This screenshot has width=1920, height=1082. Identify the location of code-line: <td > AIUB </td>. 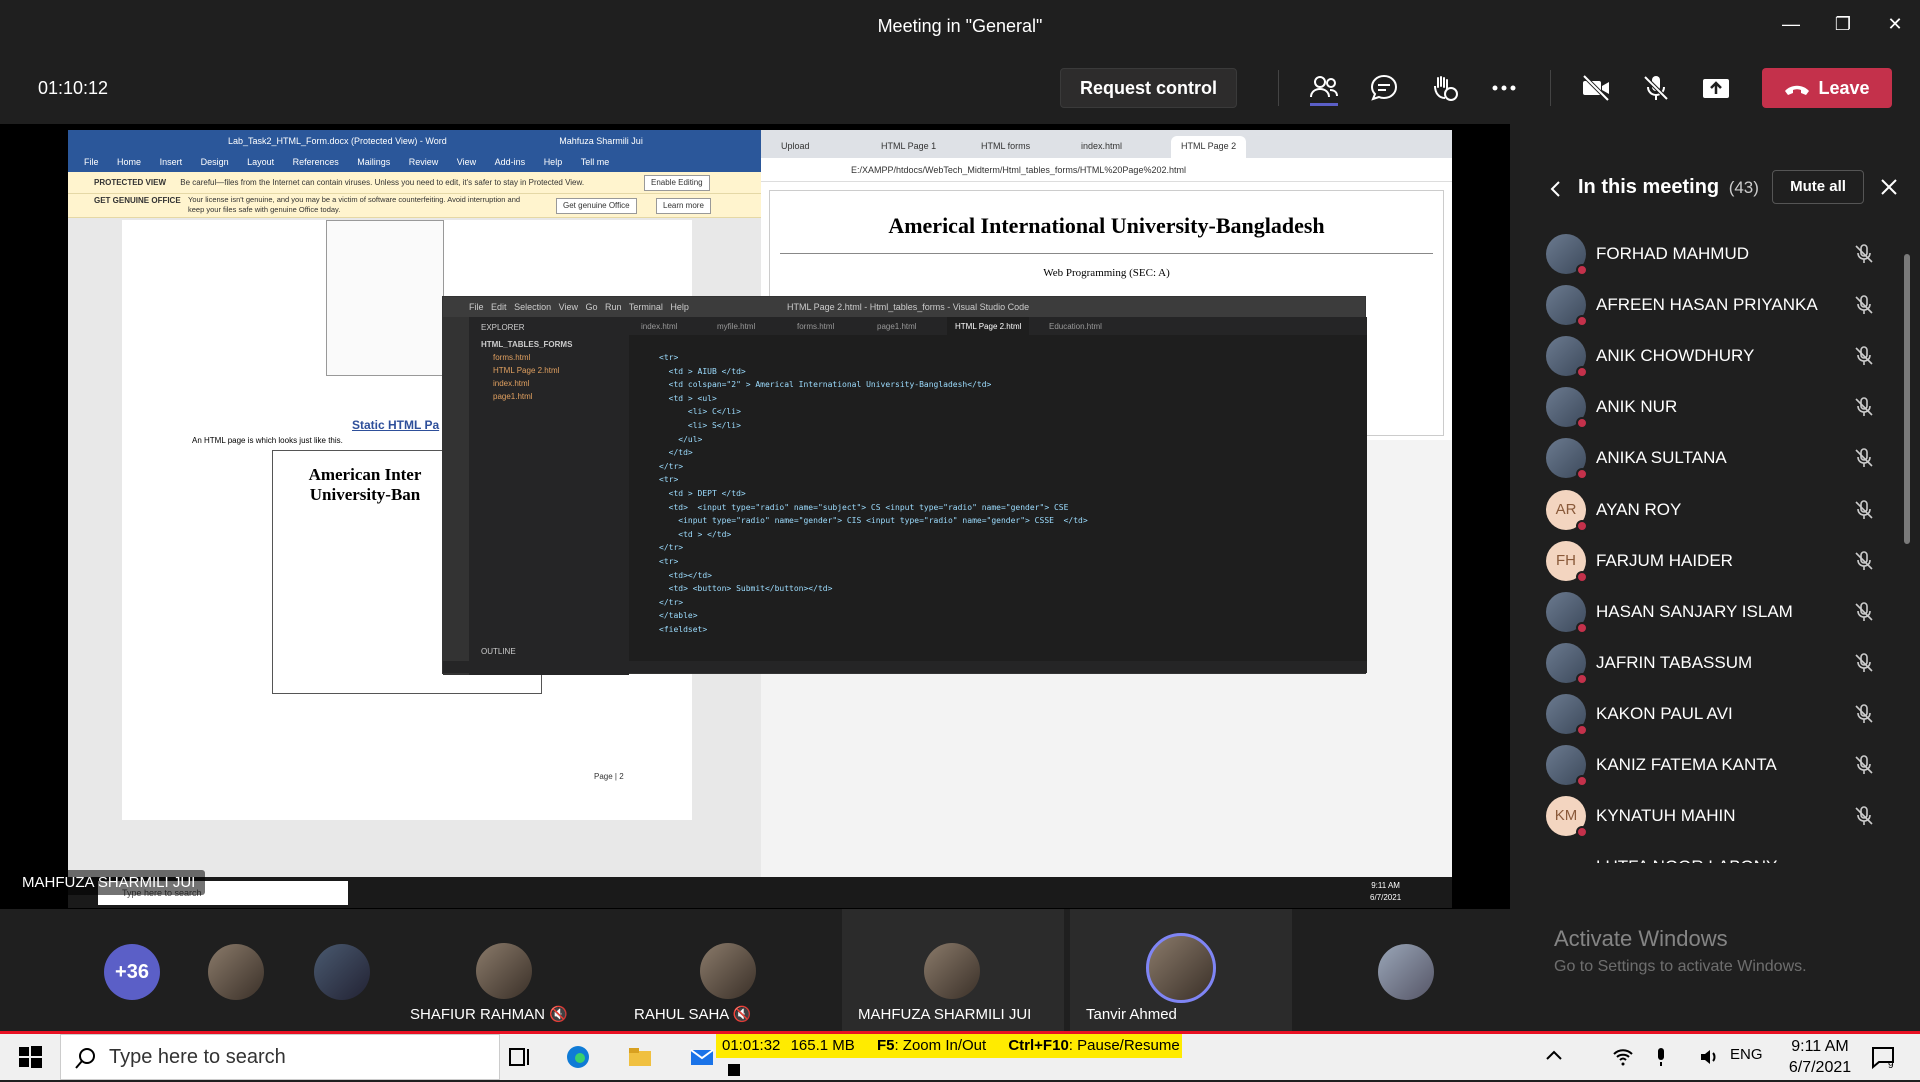
(702, 371).